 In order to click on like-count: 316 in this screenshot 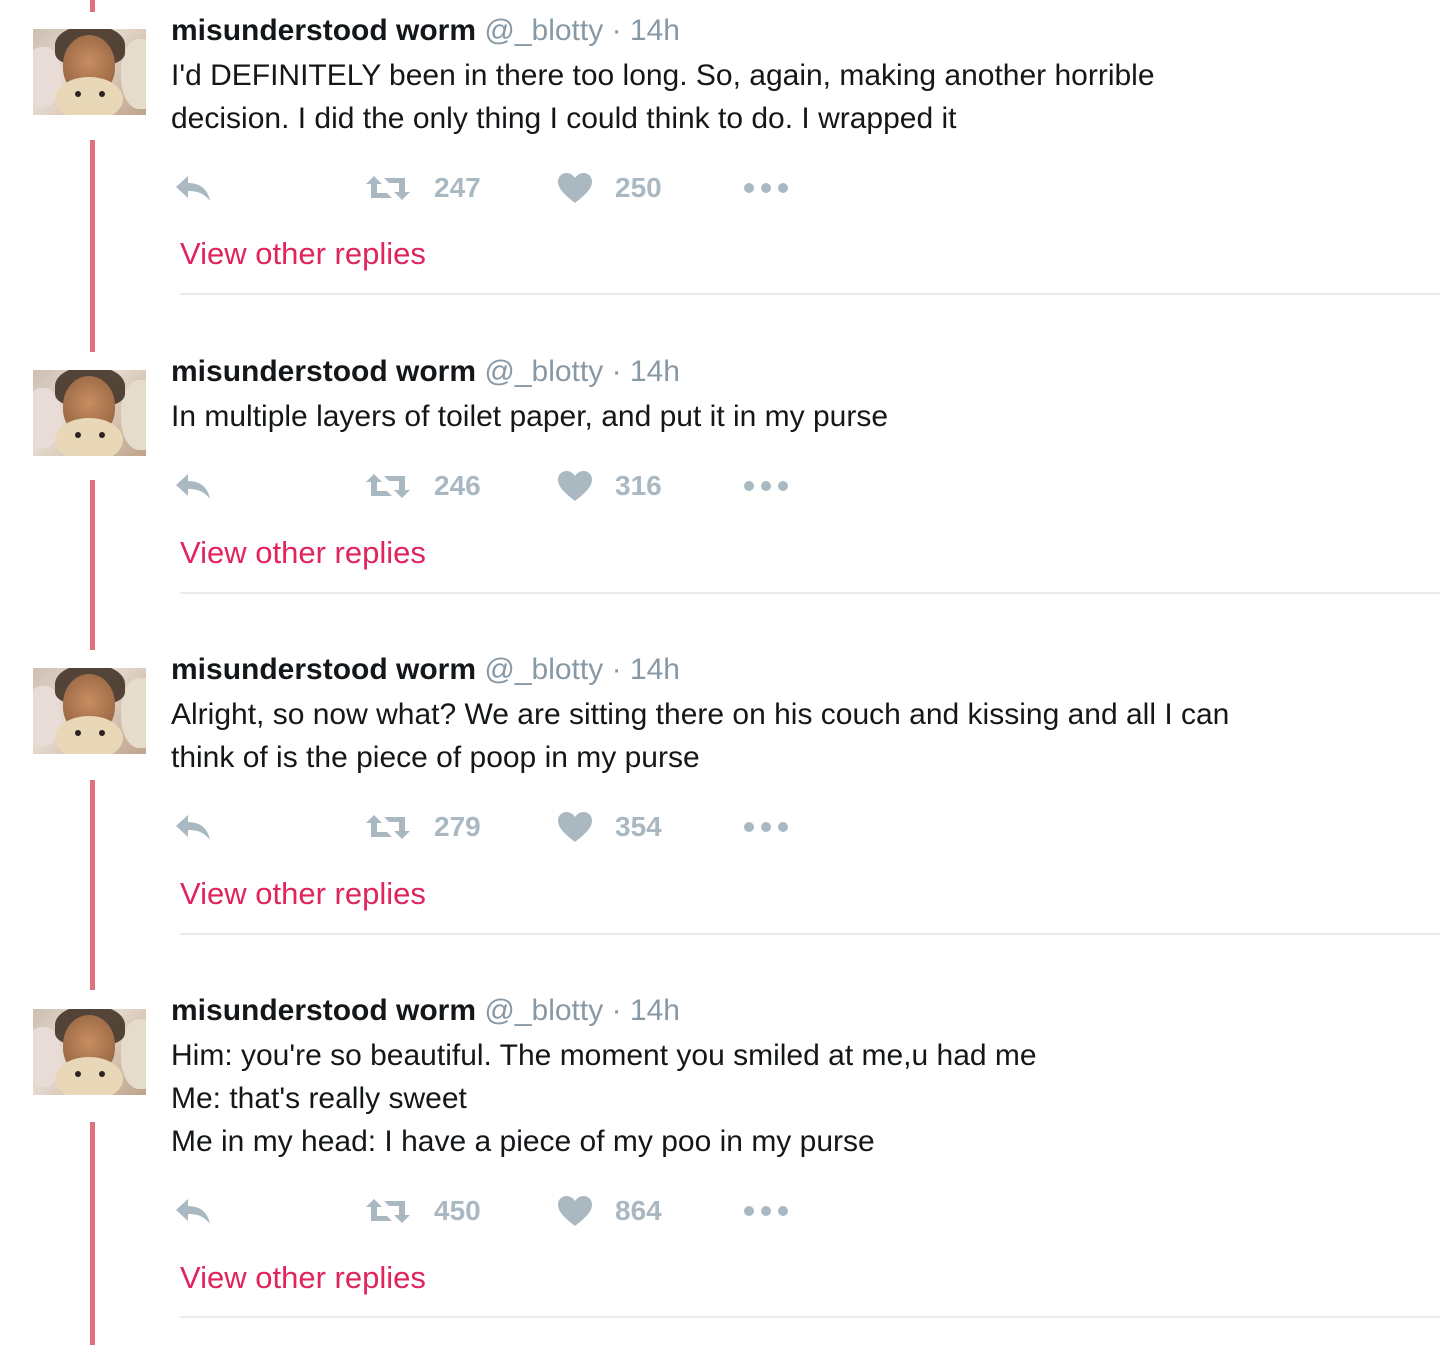, I will do `click(638, 485)`.